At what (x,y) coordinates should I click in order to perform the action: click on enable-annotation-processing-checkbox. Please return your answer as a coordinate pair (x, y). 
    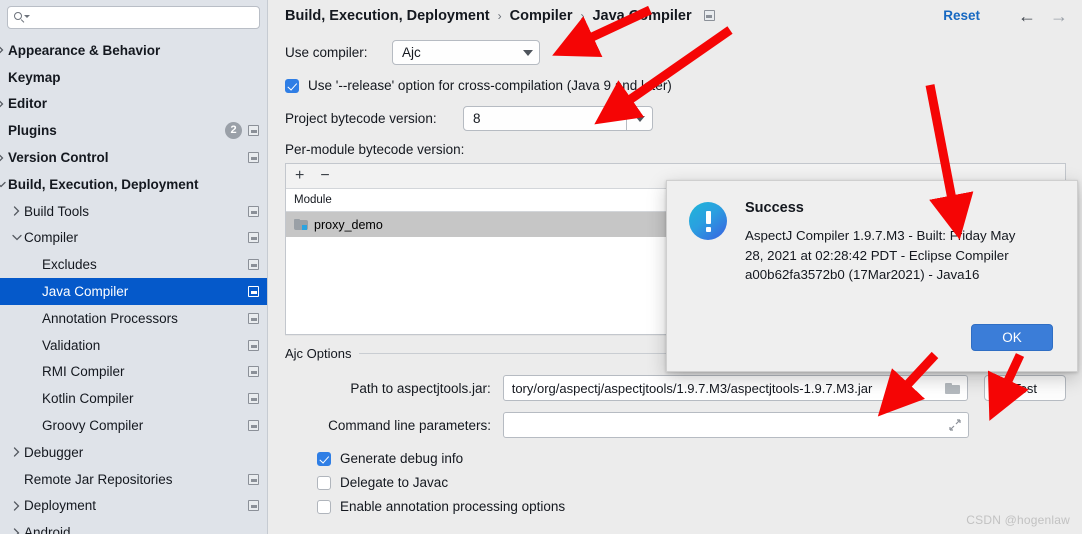
    Looking at the image, I should click on (324, 506).